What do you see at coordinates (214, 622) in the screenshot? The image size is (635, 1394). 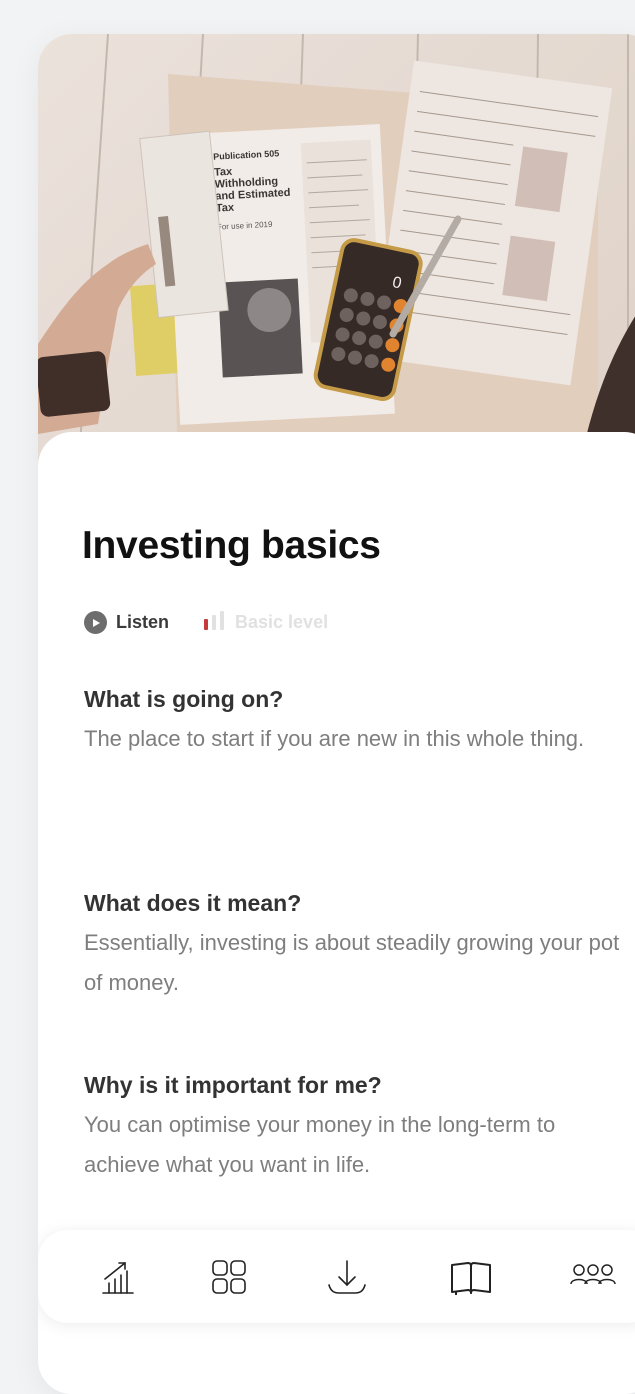 I see `level-bars-icon` at bounding box center [214, 622].